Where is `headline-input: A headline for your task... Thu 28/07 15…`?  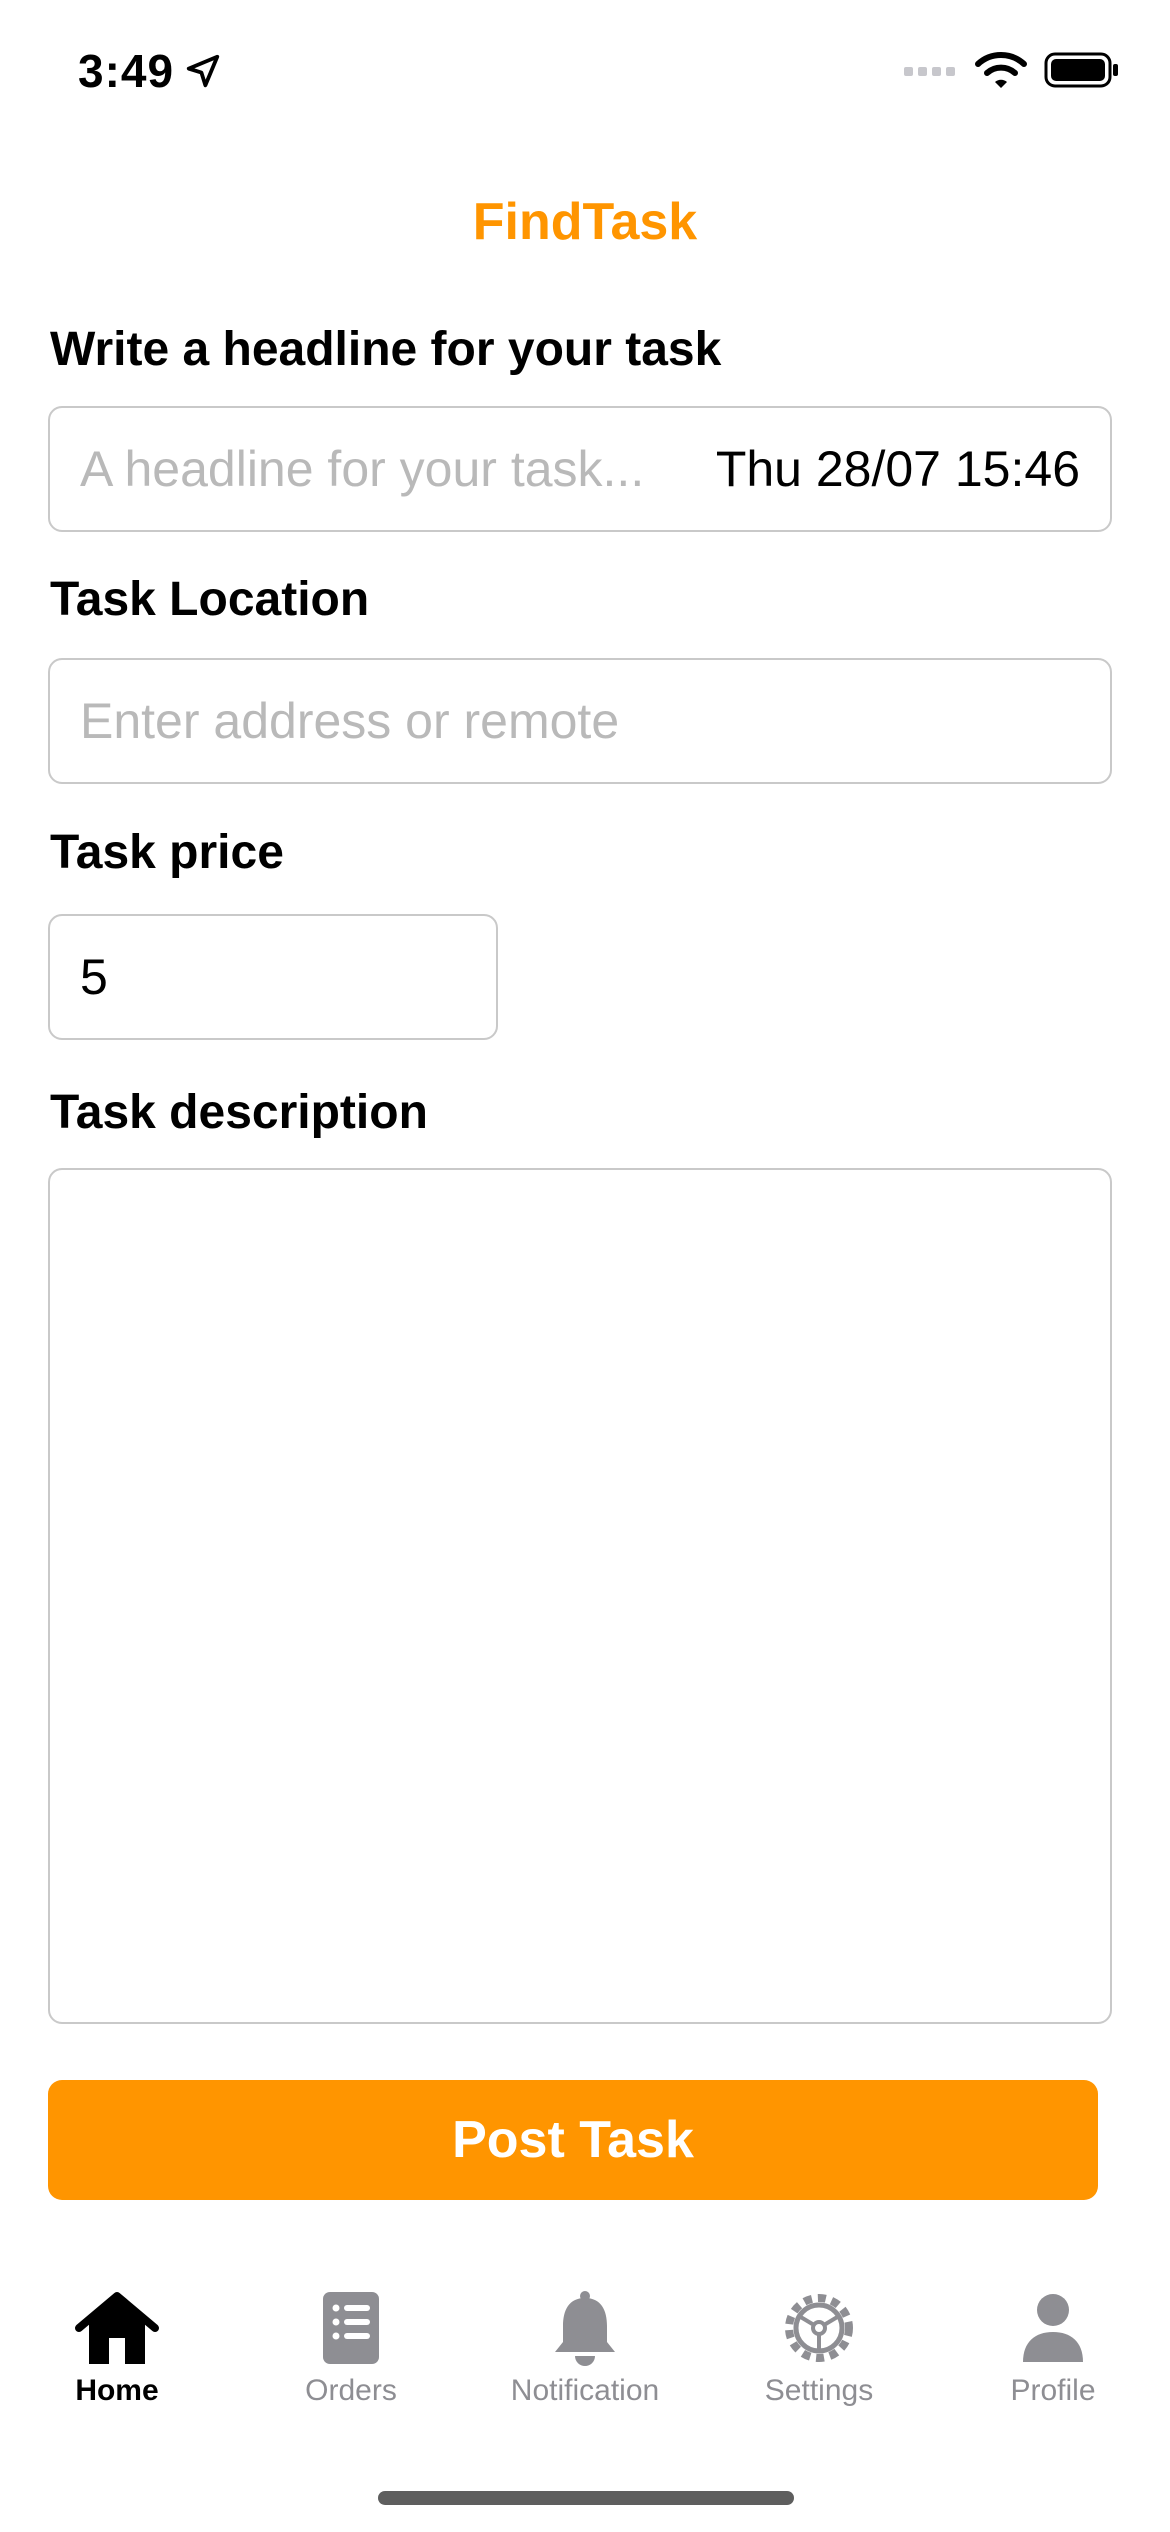
headline-input: A headline for your task... Thu 28/07 15… is located at coordinates (580, 469).